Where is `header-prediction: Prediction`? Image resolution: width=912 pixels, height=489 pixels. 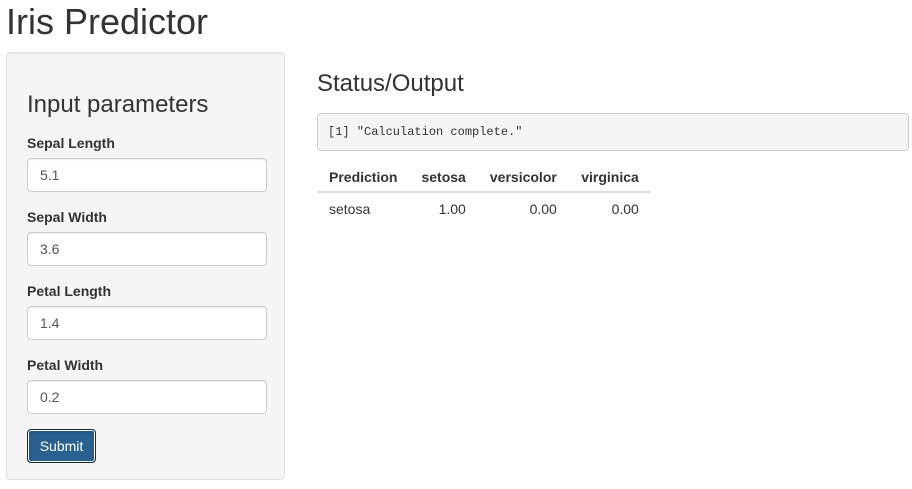
header-prediction: Prediction is located at coordinates (363, 177).